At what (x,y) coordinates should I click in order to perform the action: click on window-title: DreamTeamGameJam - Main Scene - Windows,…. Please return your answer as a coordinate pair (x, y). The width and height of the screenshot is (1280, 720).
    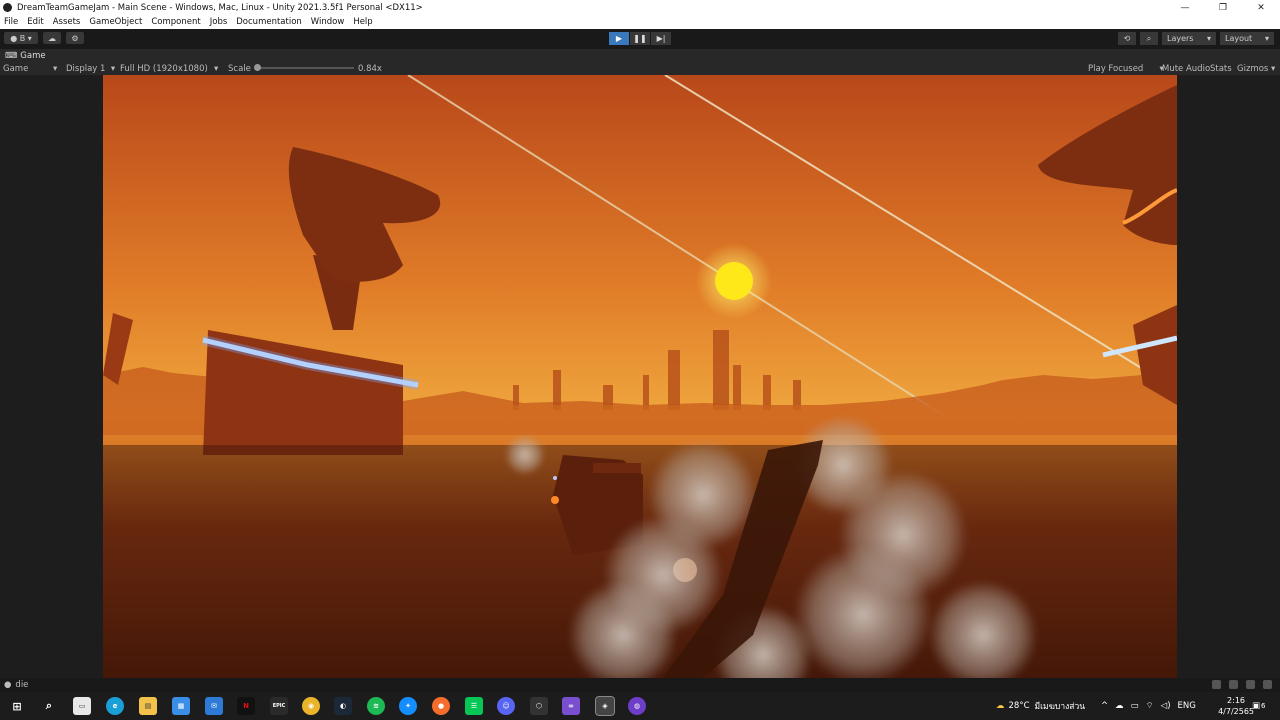
    Looking at the image, I should click on (220, 7).